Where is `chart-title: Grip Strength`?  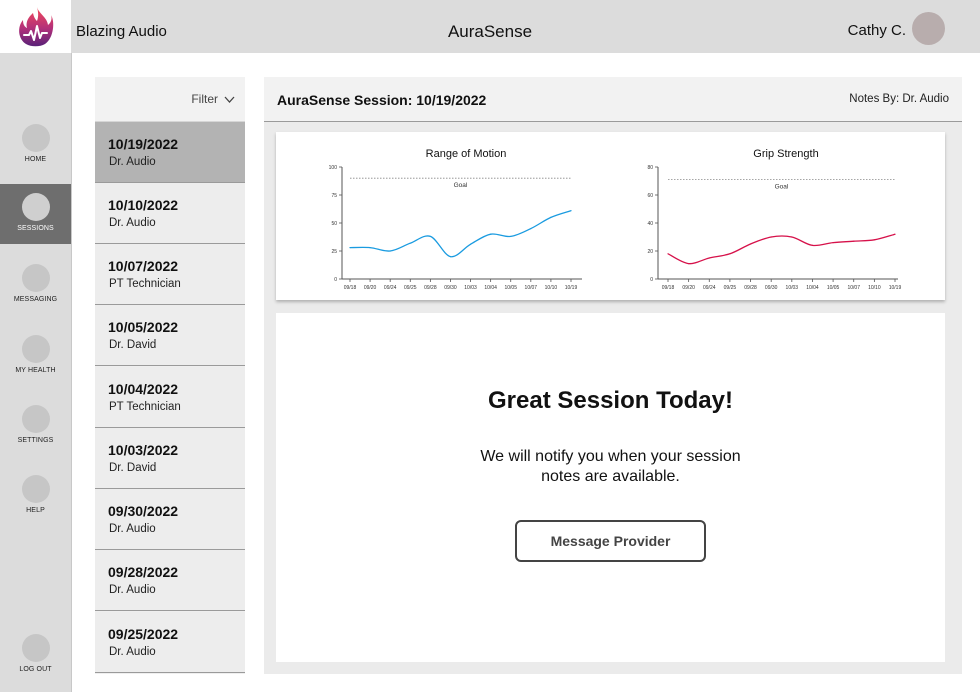
chart-title: Grip Strength is located at coordinates (785, 154).